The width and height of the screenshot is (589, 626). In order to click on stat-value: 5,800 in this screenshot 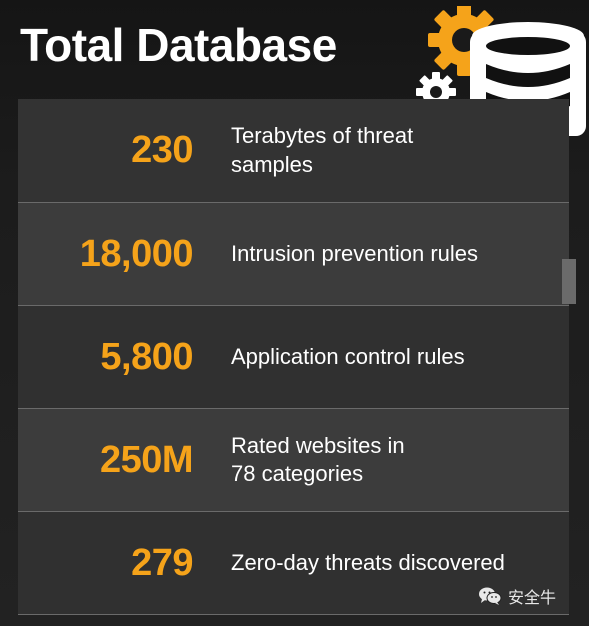, I will do `click(146, 356)`.